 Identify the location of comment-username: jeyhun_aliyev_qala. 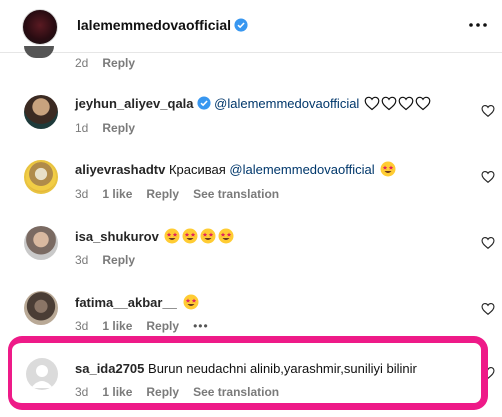
(134, 103).